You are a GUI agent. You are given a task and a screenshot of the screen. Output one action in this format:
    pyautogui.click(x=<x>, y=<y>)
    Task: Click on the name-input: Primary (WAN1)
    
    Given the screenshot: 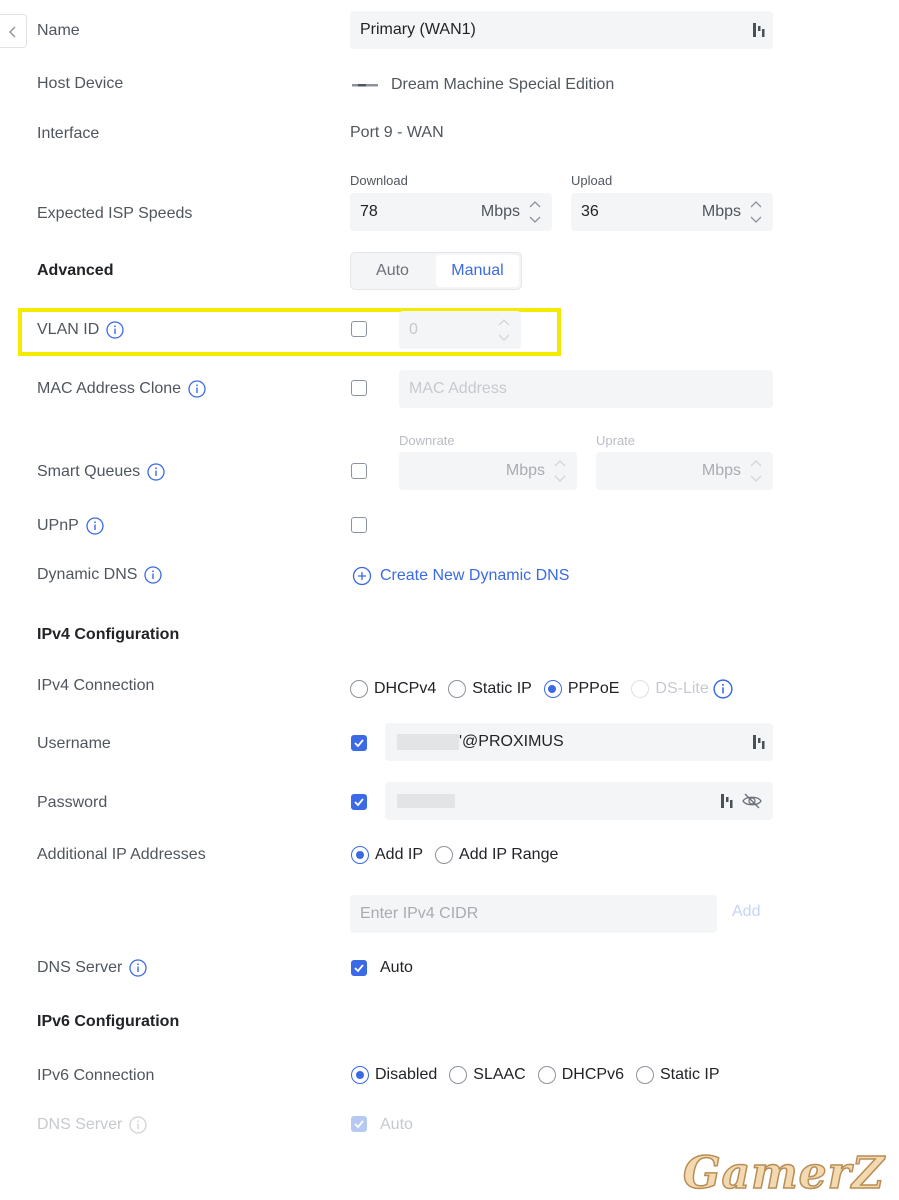 What is the action you would take?
    pyautogui.click(x=561, y=30)
    